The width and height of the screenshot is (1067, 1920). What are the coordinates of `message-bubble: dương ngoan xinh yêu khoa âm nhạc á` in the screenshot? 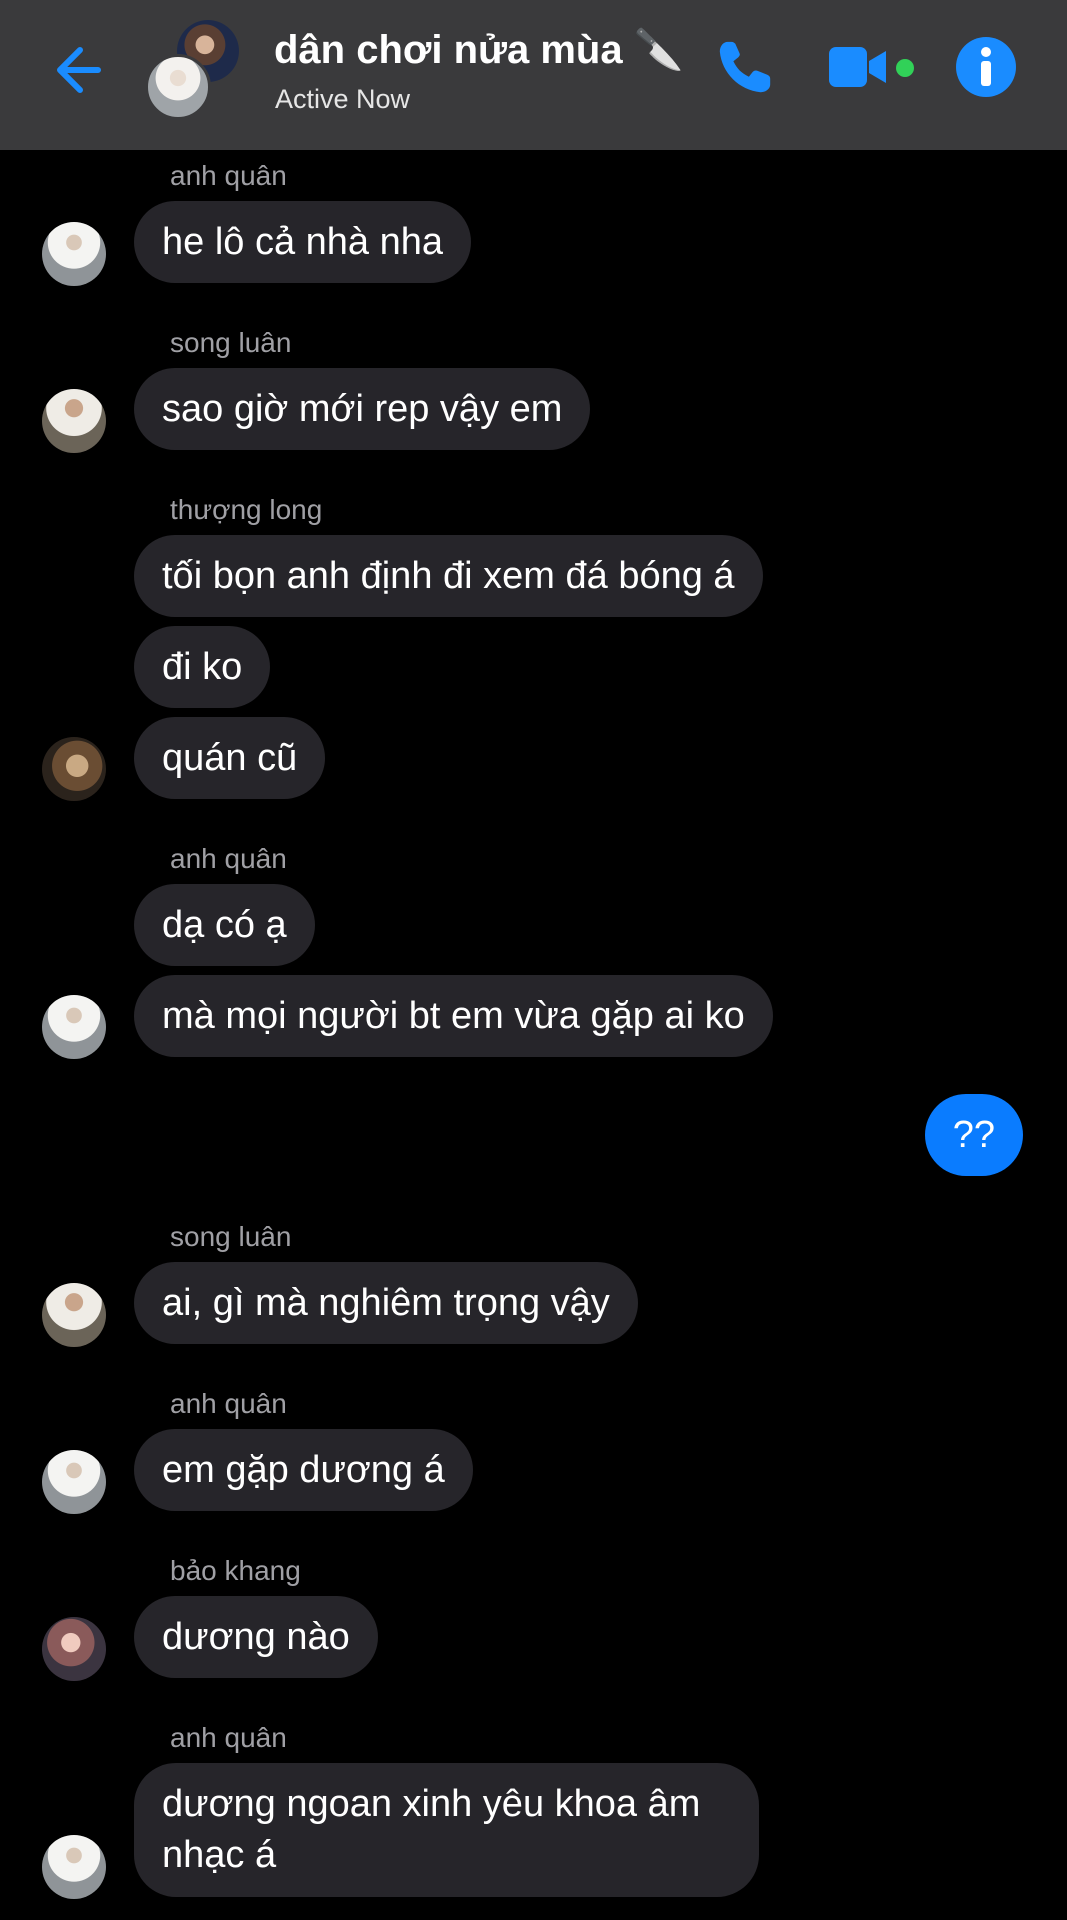 It's located at (446, 1830).